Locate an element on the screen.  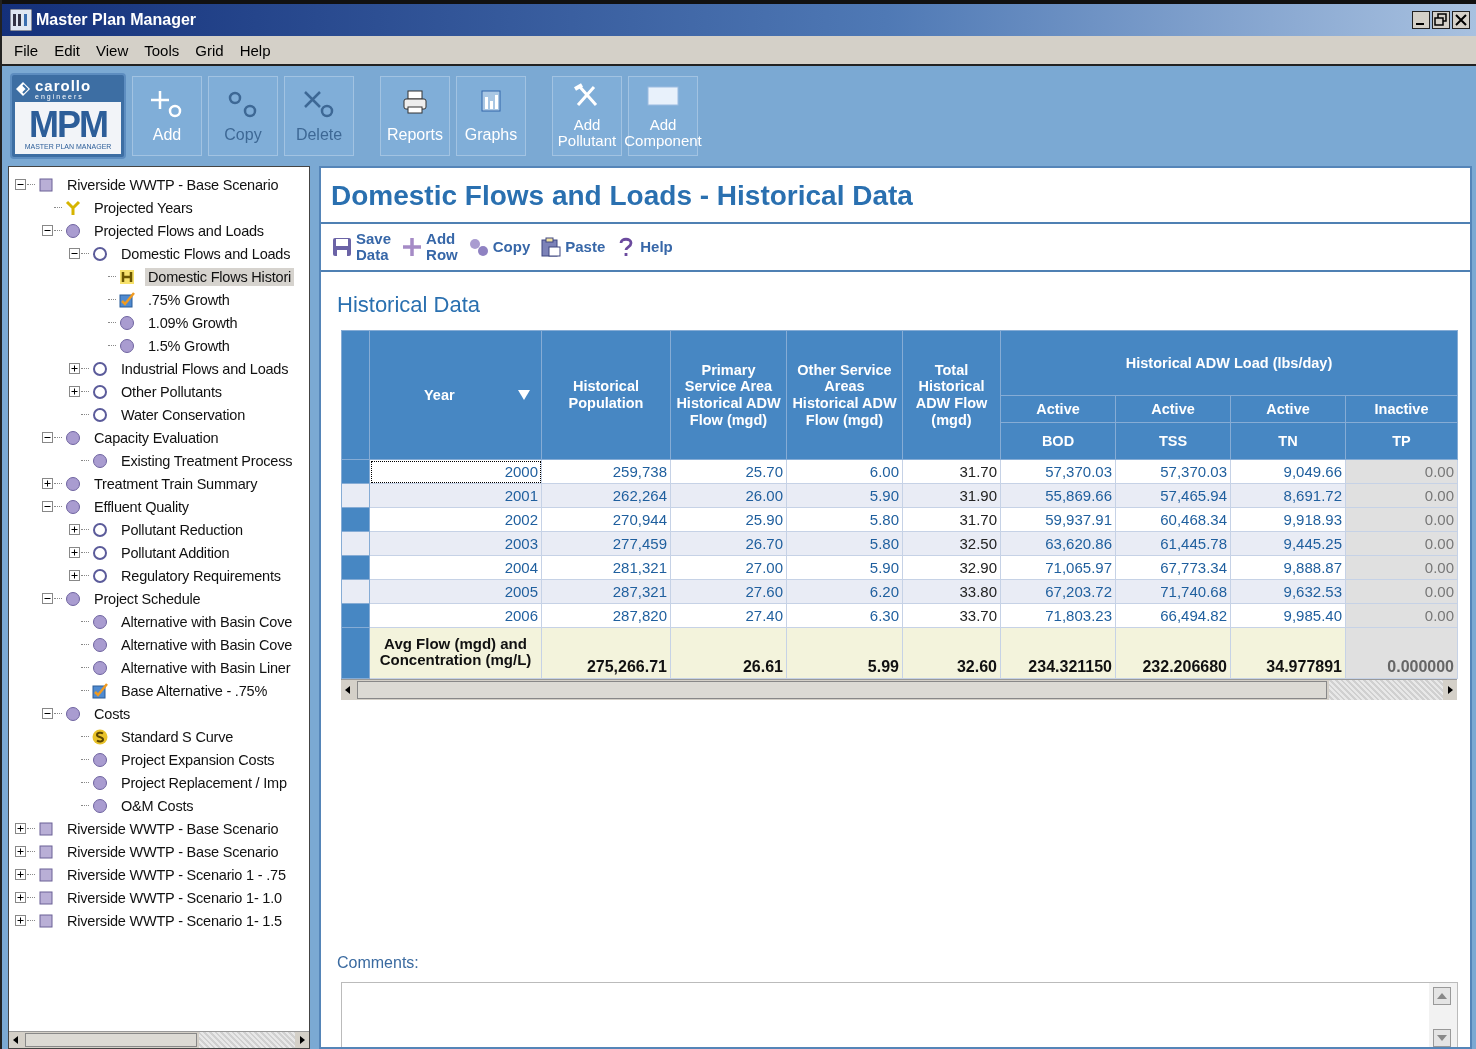
tree-item: Existing Treatment Process is located at coordinates (207, 460).